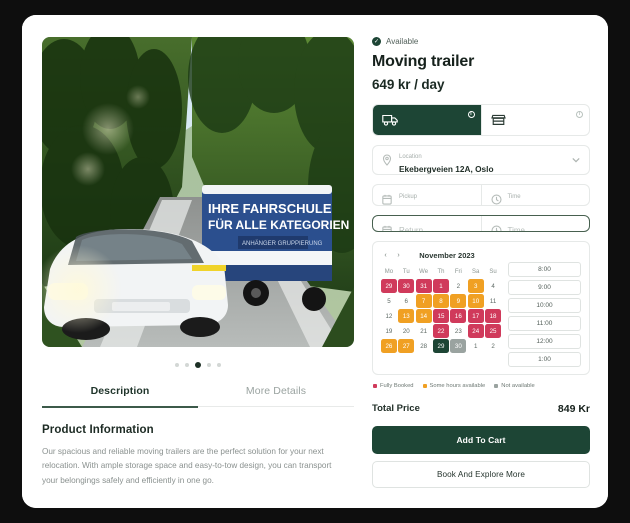 This screenshot has height=523, width=630. I want to click on calendar-day: 7, so click(423, 301).